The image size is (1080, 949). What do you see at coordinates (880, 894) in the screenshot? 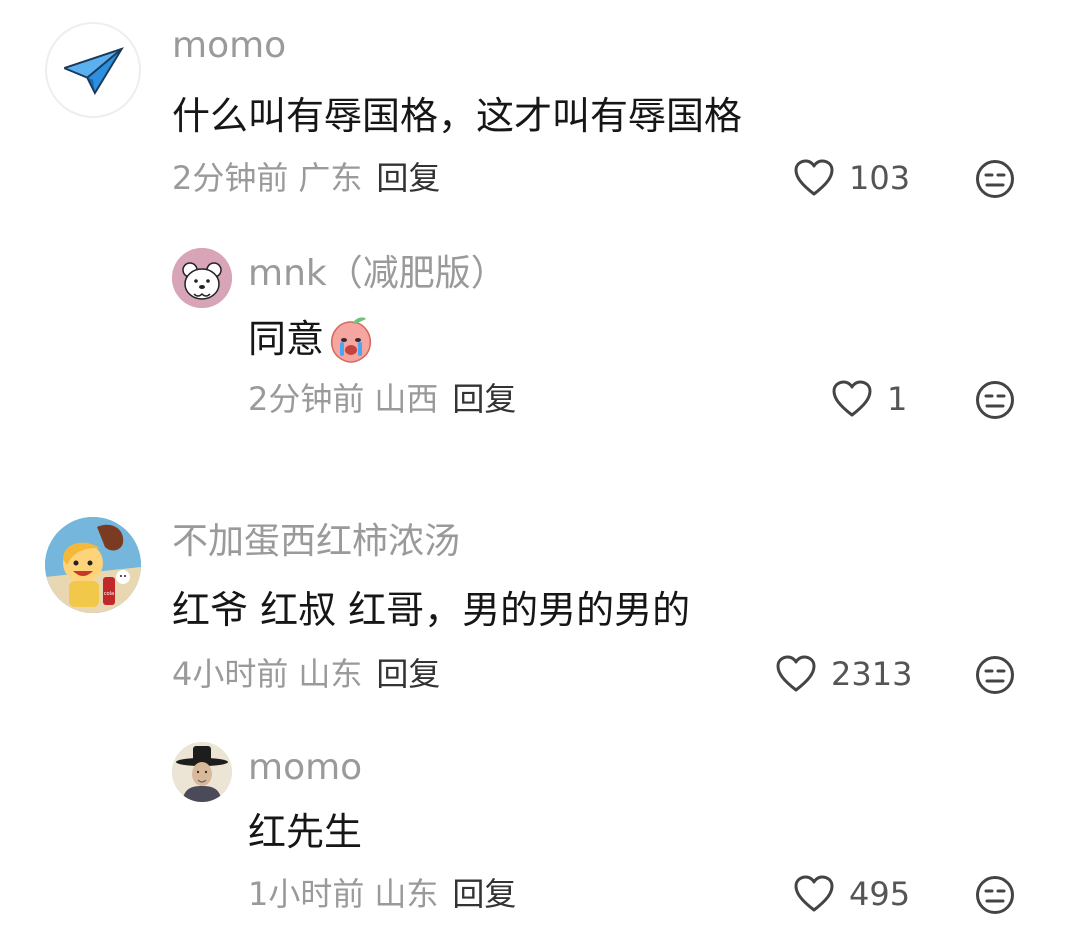
I see `like-count: 495` at bounding box center [880, 894].